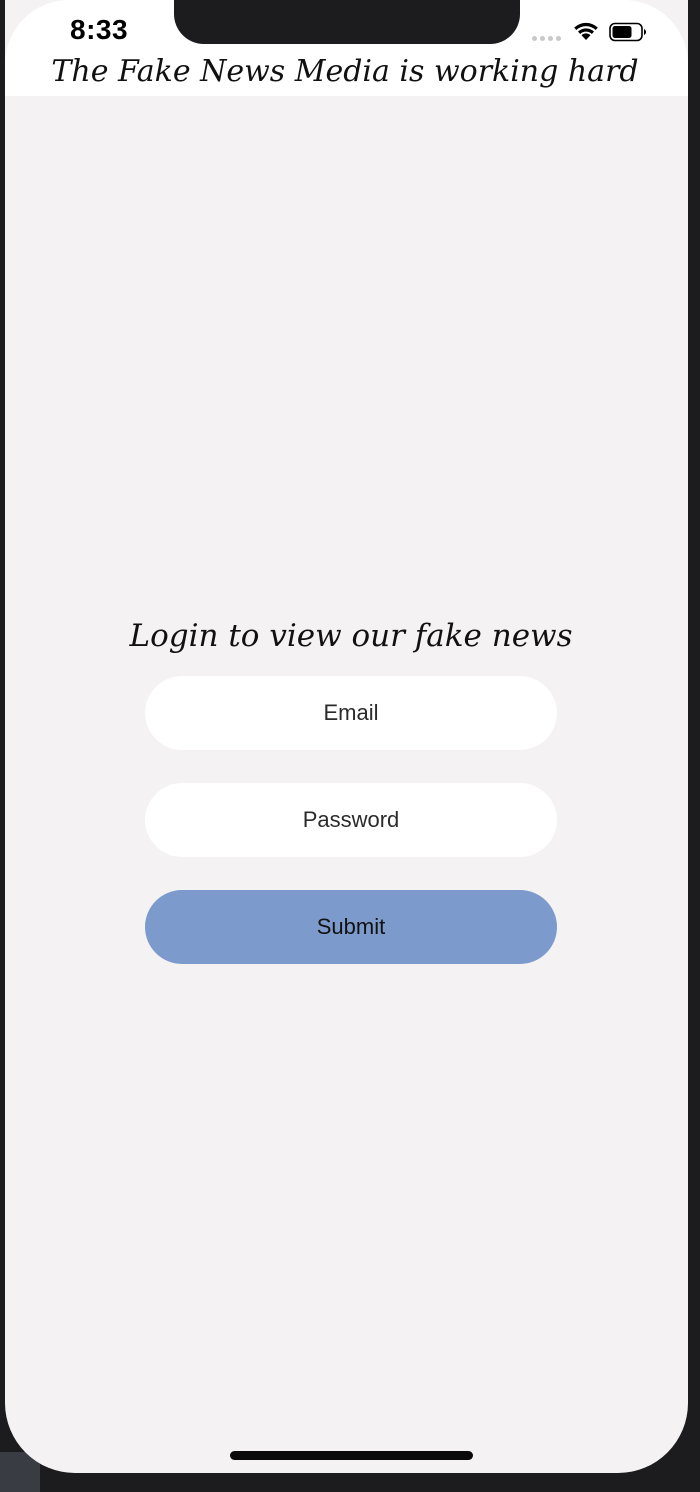 The height and width of the screenshot is (1492, 700). Describe the element at coordinates (546, 38) in the screenshot. I see `cellular-signal-icon` at that location.